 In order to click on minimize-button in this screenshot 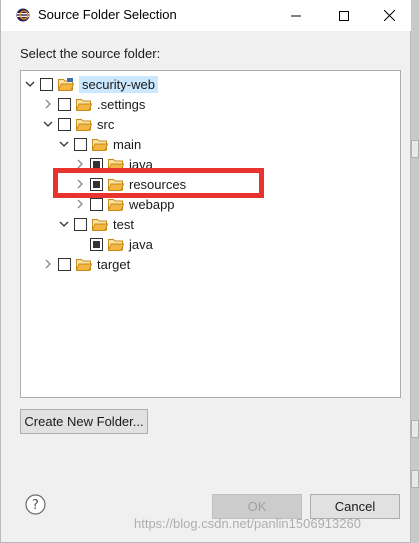, I will do `click(296, 15)`.